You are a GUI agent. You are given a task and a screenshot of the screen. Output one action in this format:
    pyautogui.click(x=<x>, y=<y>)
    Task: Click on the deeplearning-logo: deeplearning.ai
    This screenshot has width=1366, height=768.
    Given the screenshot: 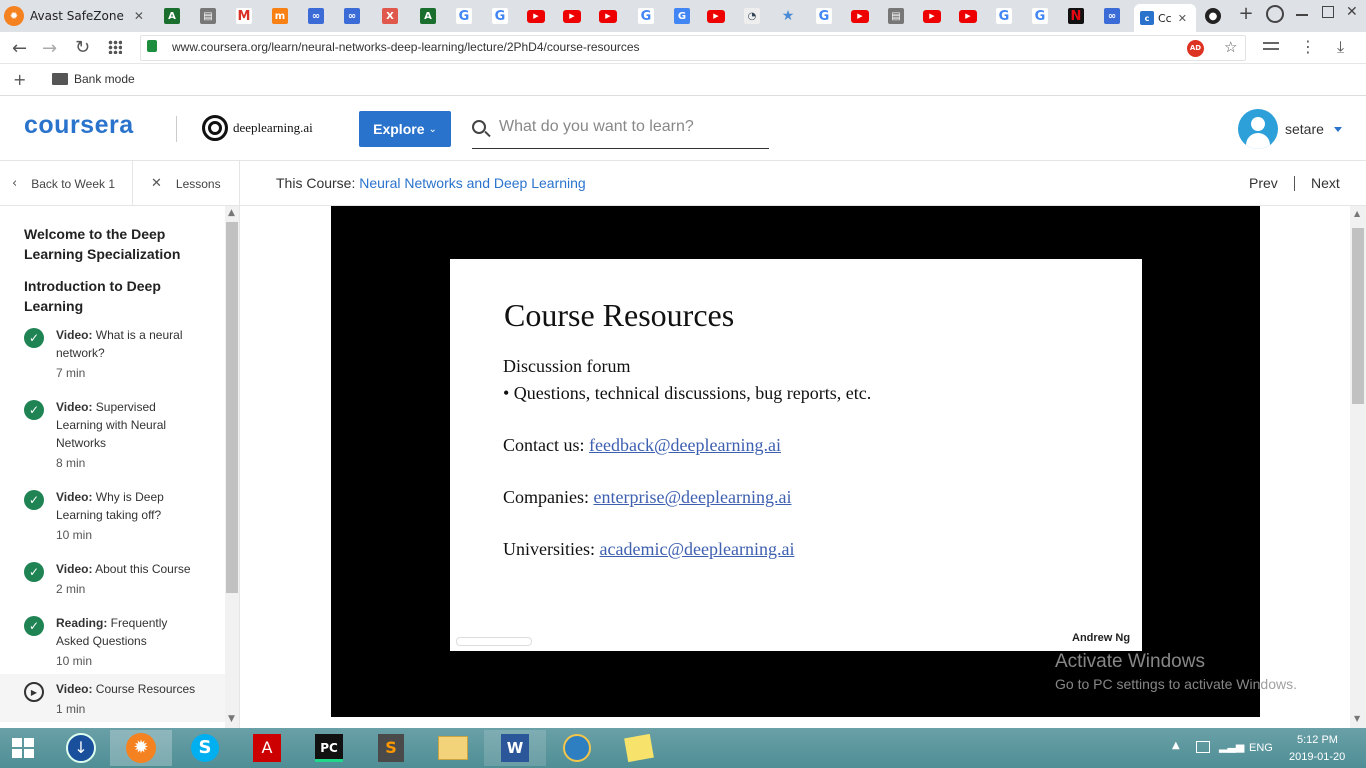 What is the action you would take?
    pyautogui.click(x=257, y=128)
    